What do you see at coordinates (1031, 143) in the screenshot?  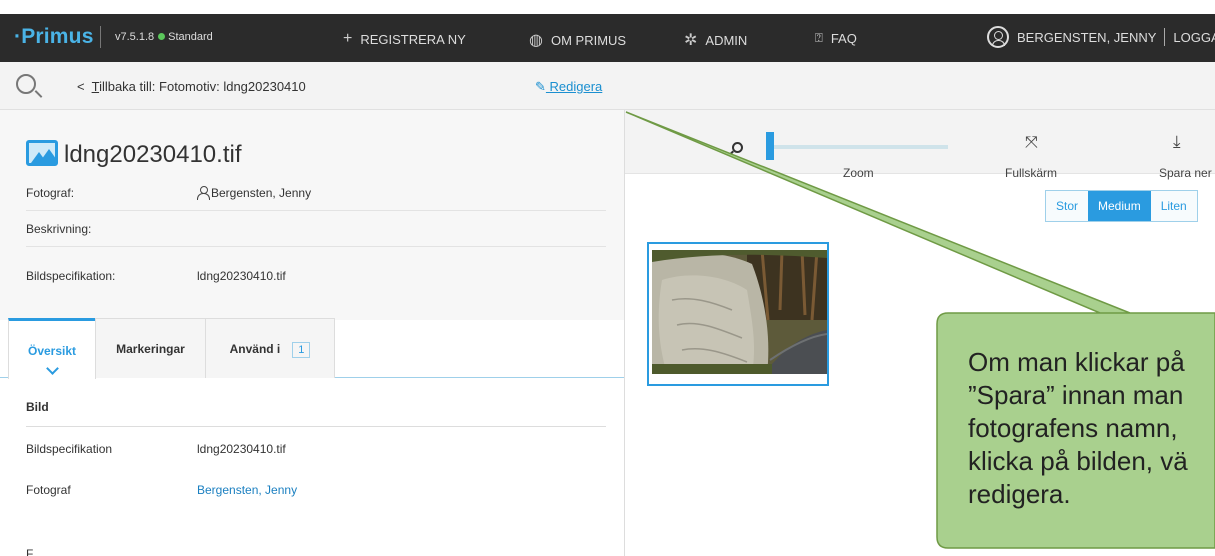 I see `fullscreen-icon: ⤧` at bounding box center [1031, 143].